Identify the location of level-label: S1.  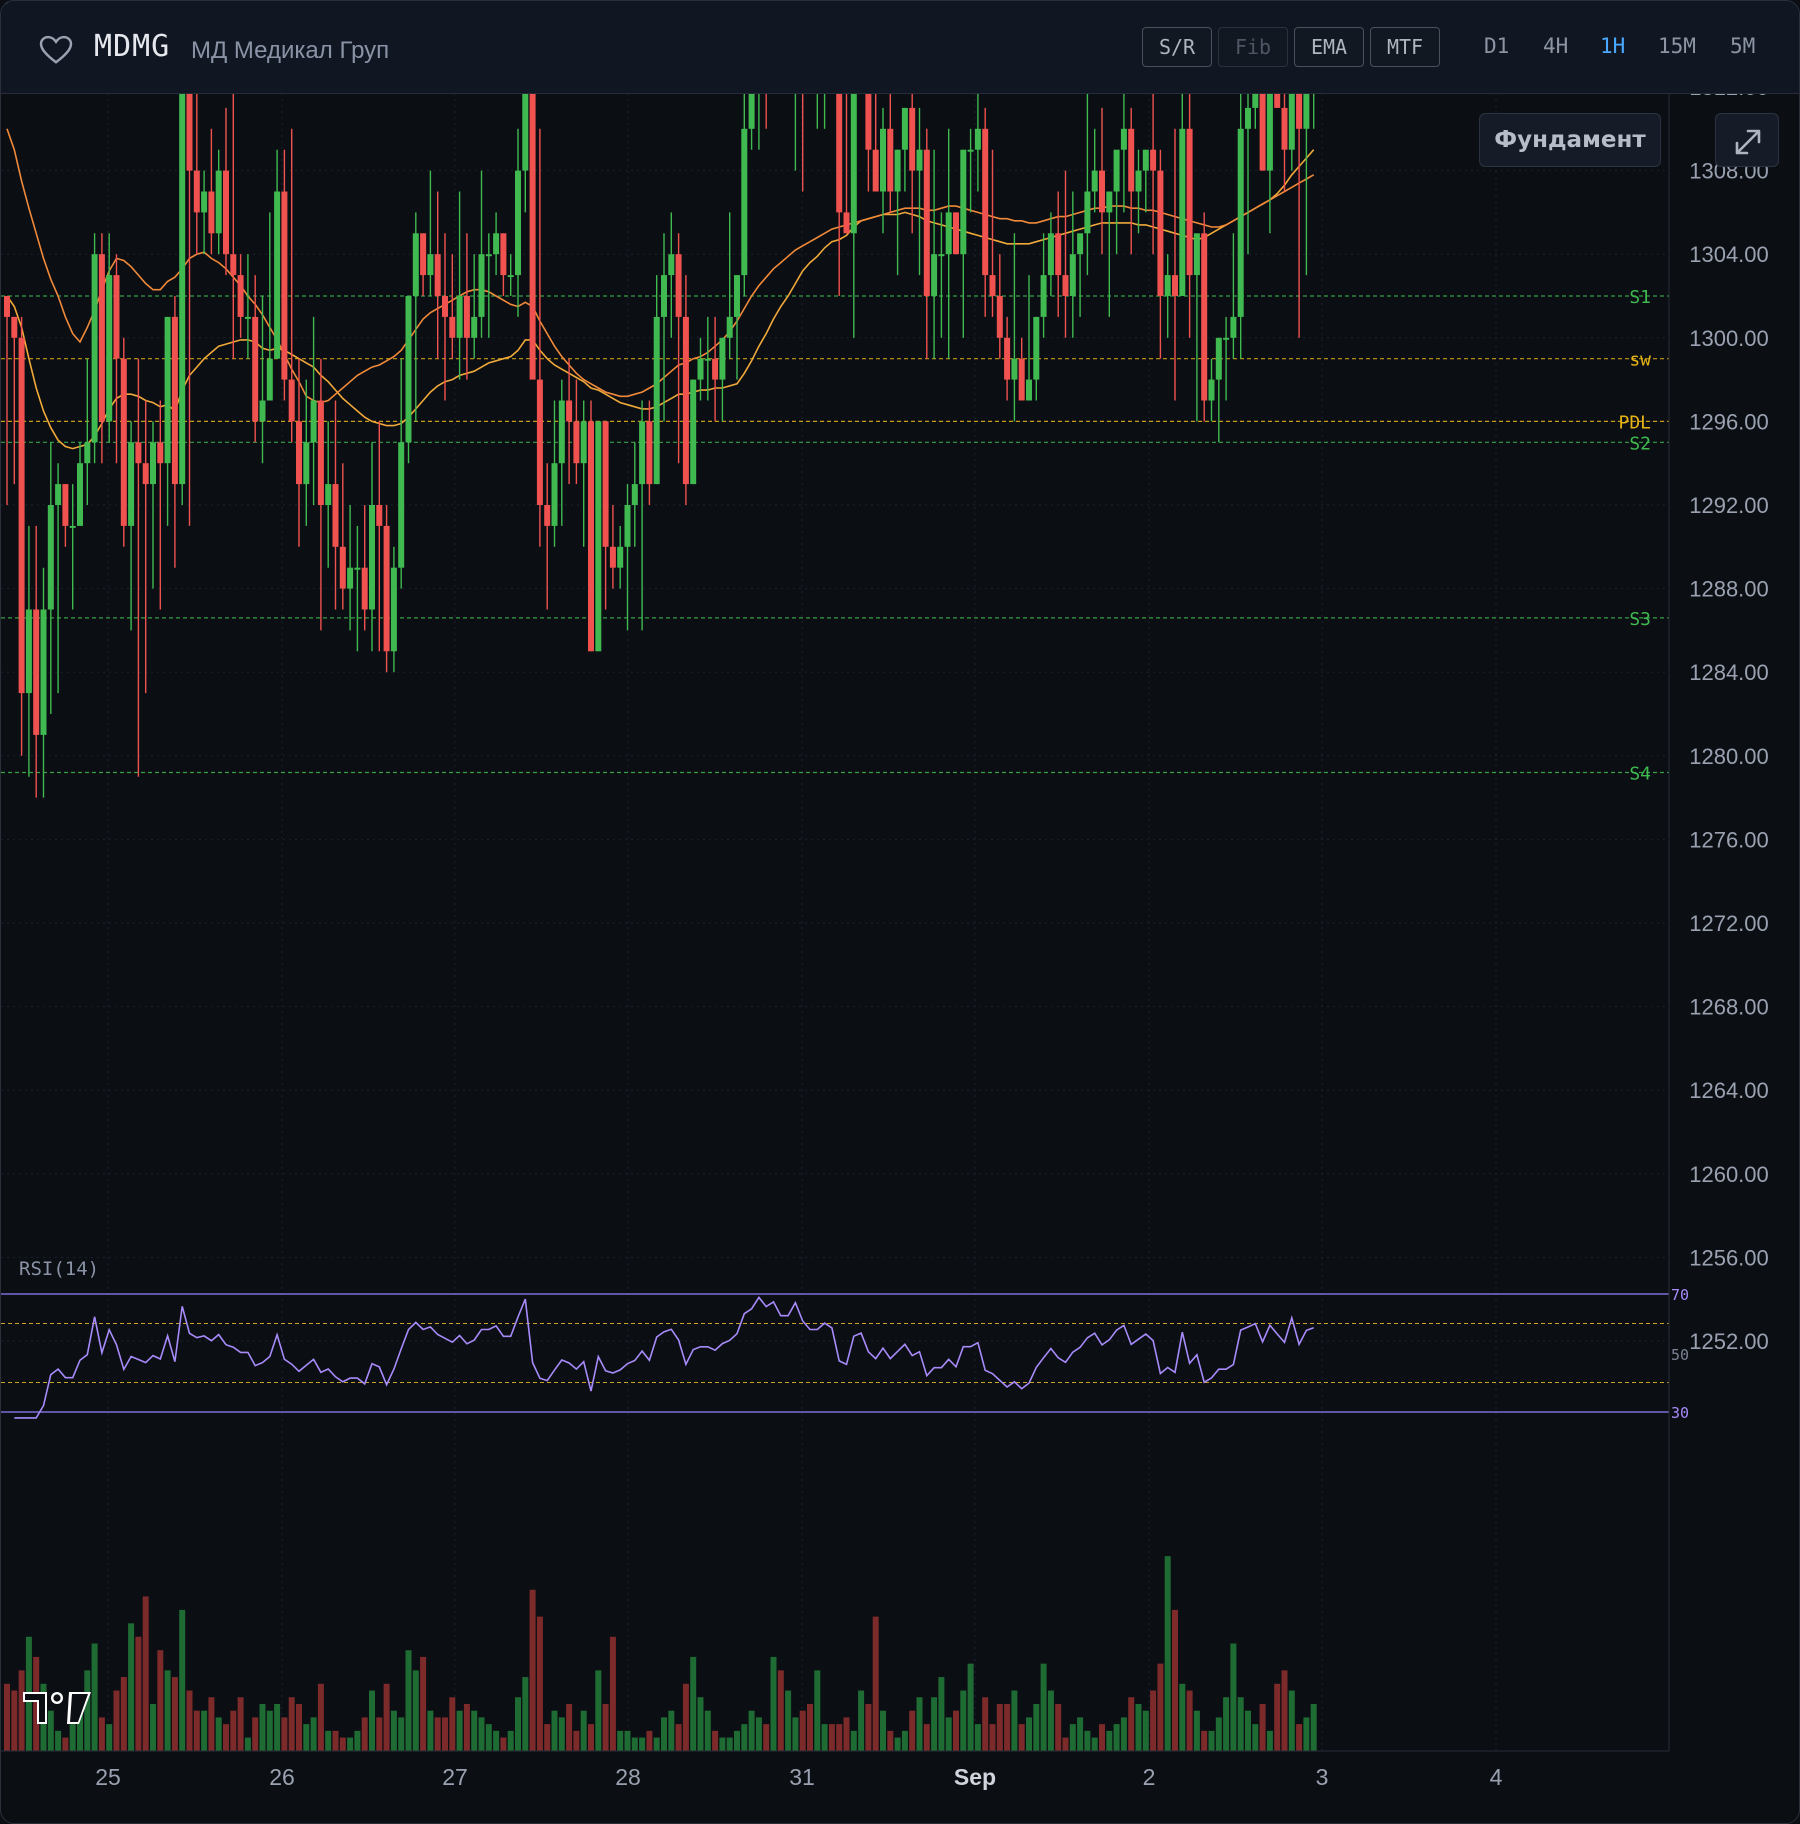
(1640, 297).